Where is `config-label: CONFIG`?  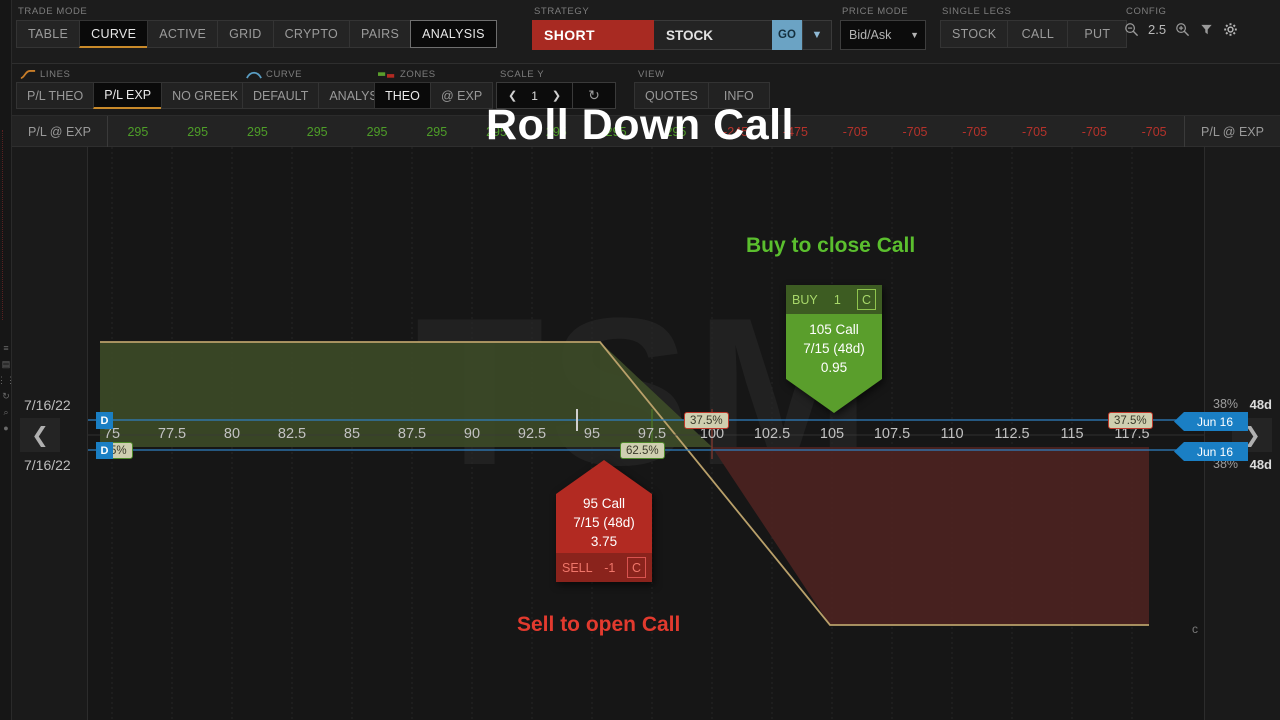 config-label: CONFIG is located at coordinates (1146, 11).